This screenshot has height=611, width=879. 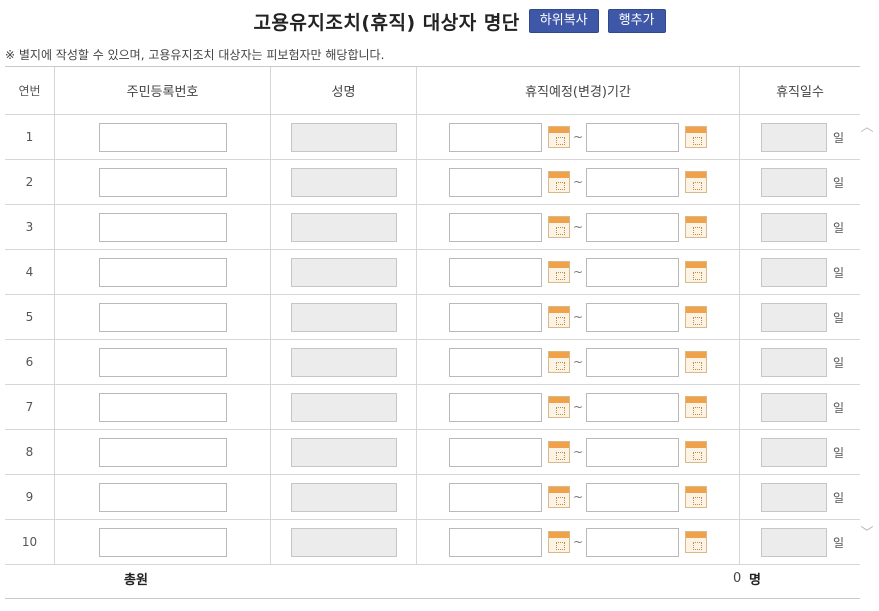 I want to click on table-row: 5 ~ 일, so click(x=432, y=317).